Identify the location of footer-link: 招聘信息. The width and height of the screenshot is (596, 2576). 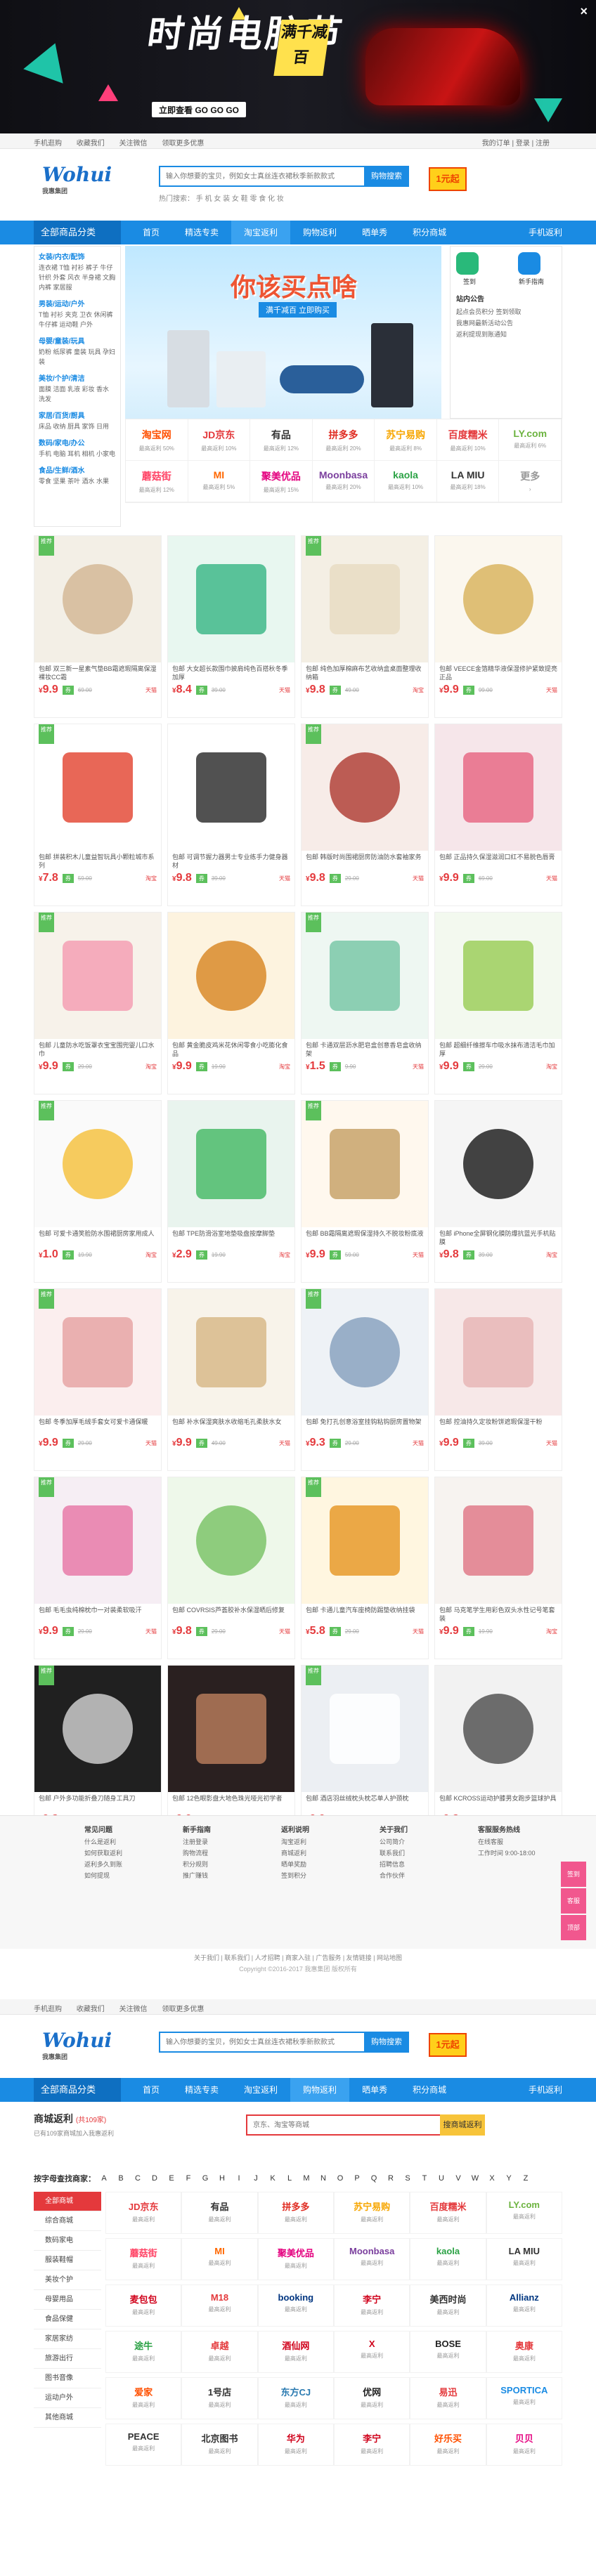
(422, 1864).